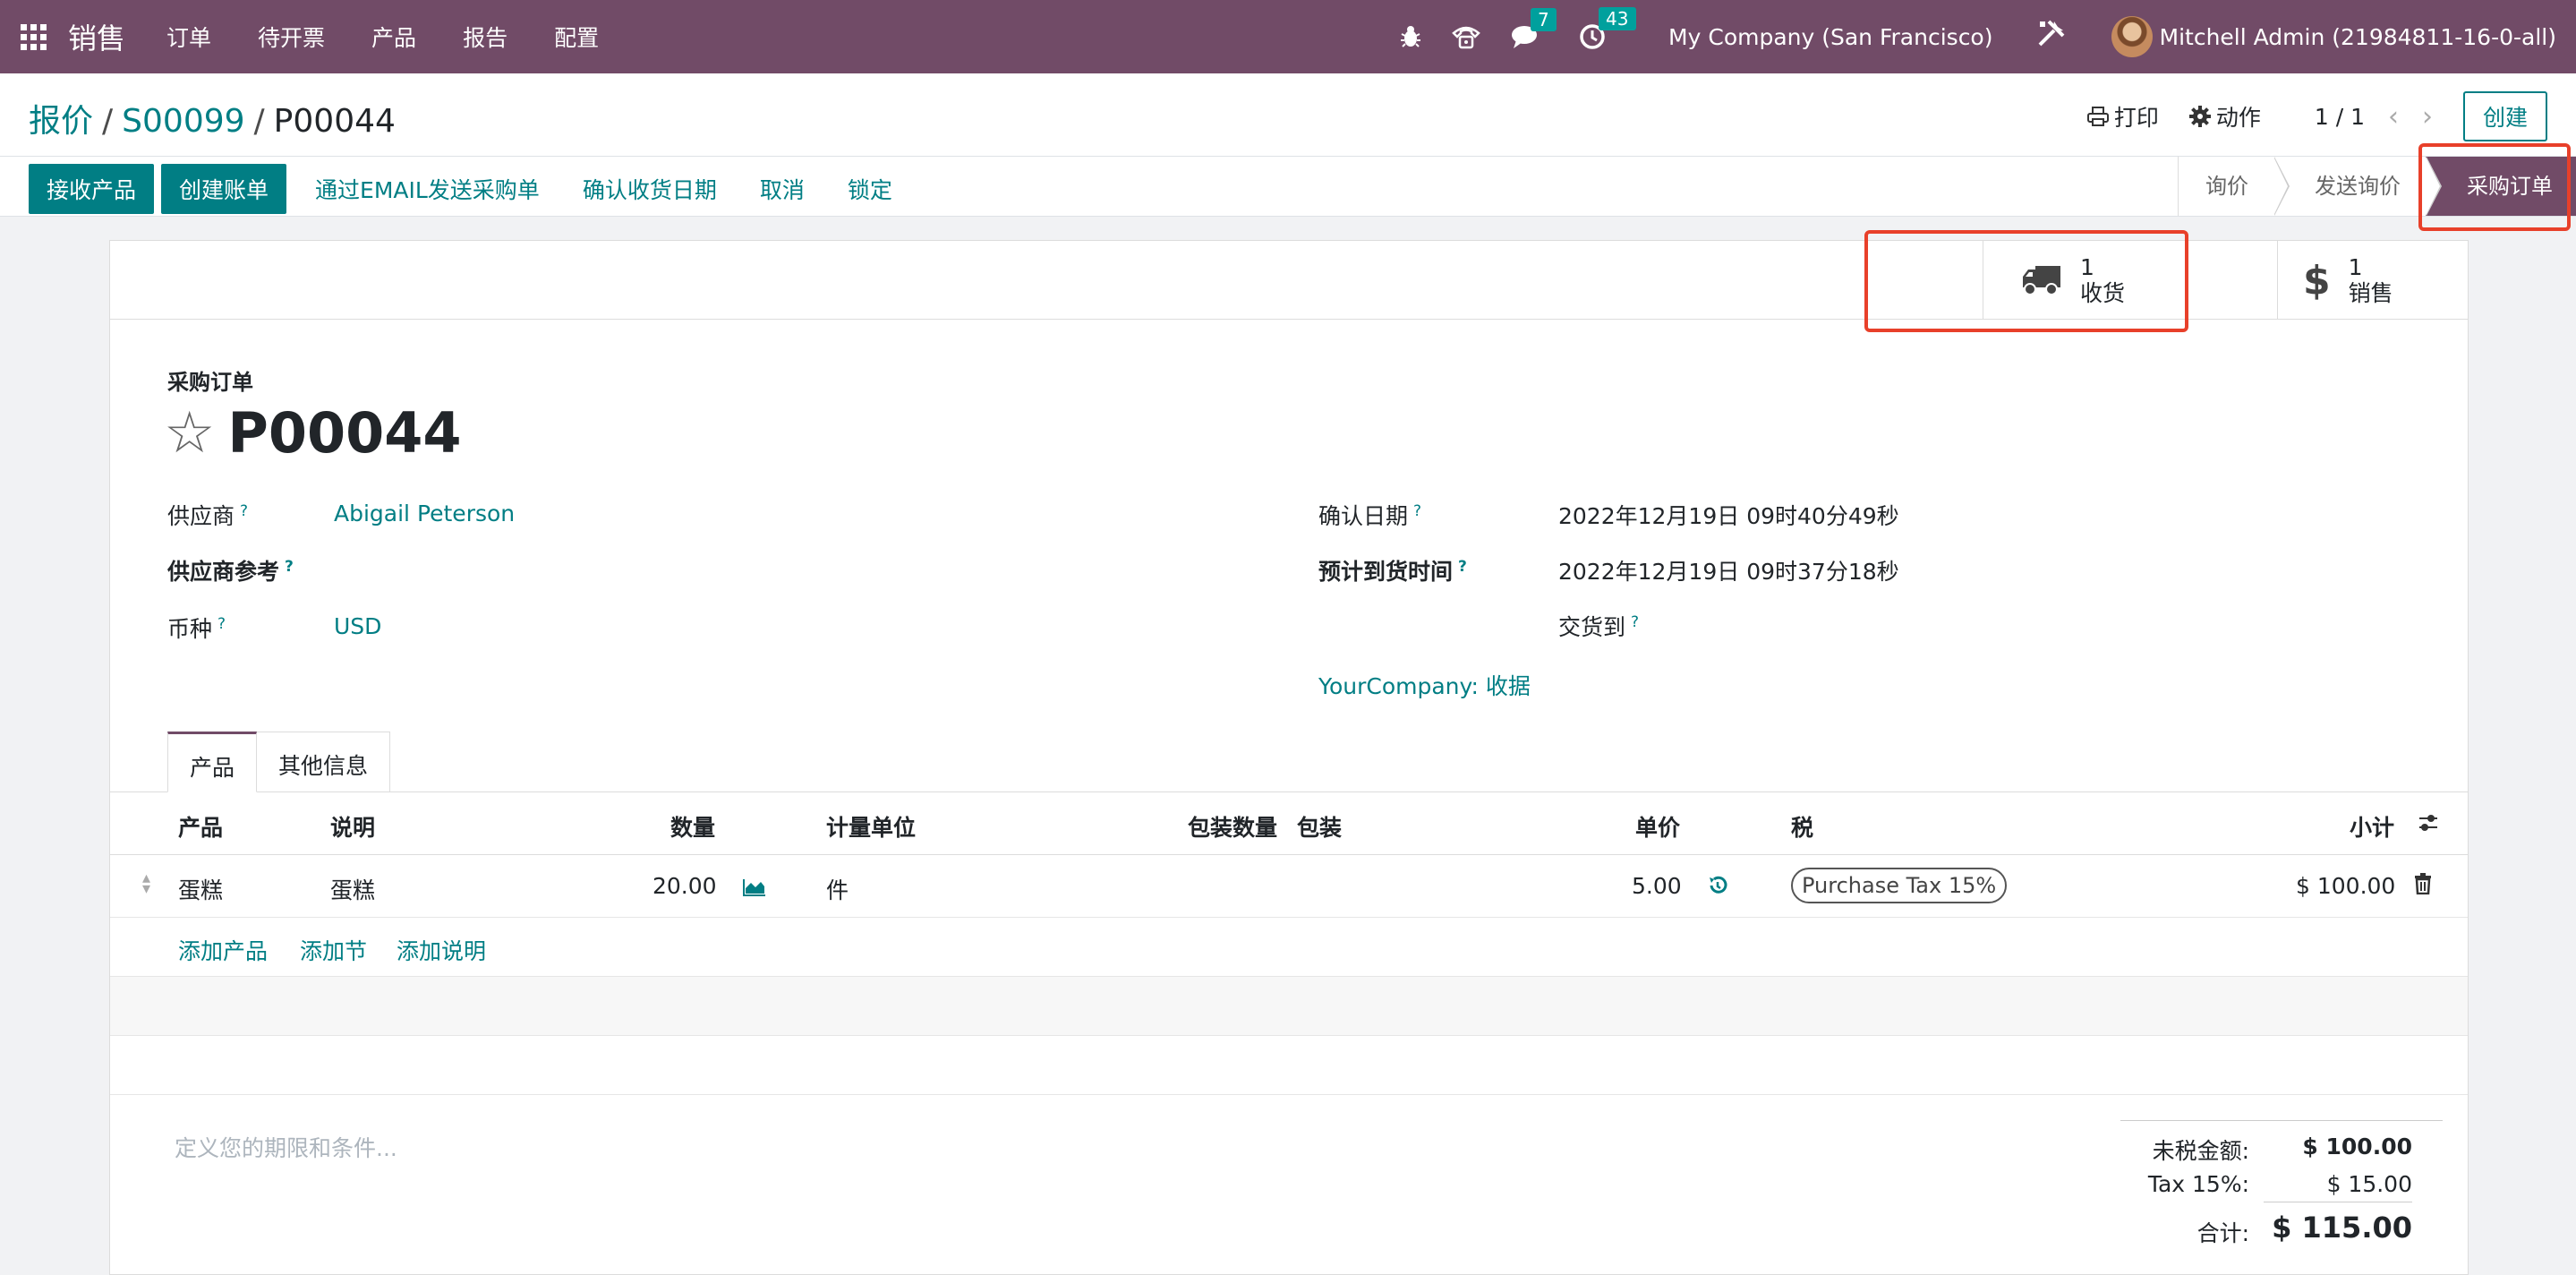 The height and width of the screenshot is (1275, 2576). What do you see at coordinates (2132, 36) in the screenshot?
I see `avatar` at bounding box center [2132, 36].